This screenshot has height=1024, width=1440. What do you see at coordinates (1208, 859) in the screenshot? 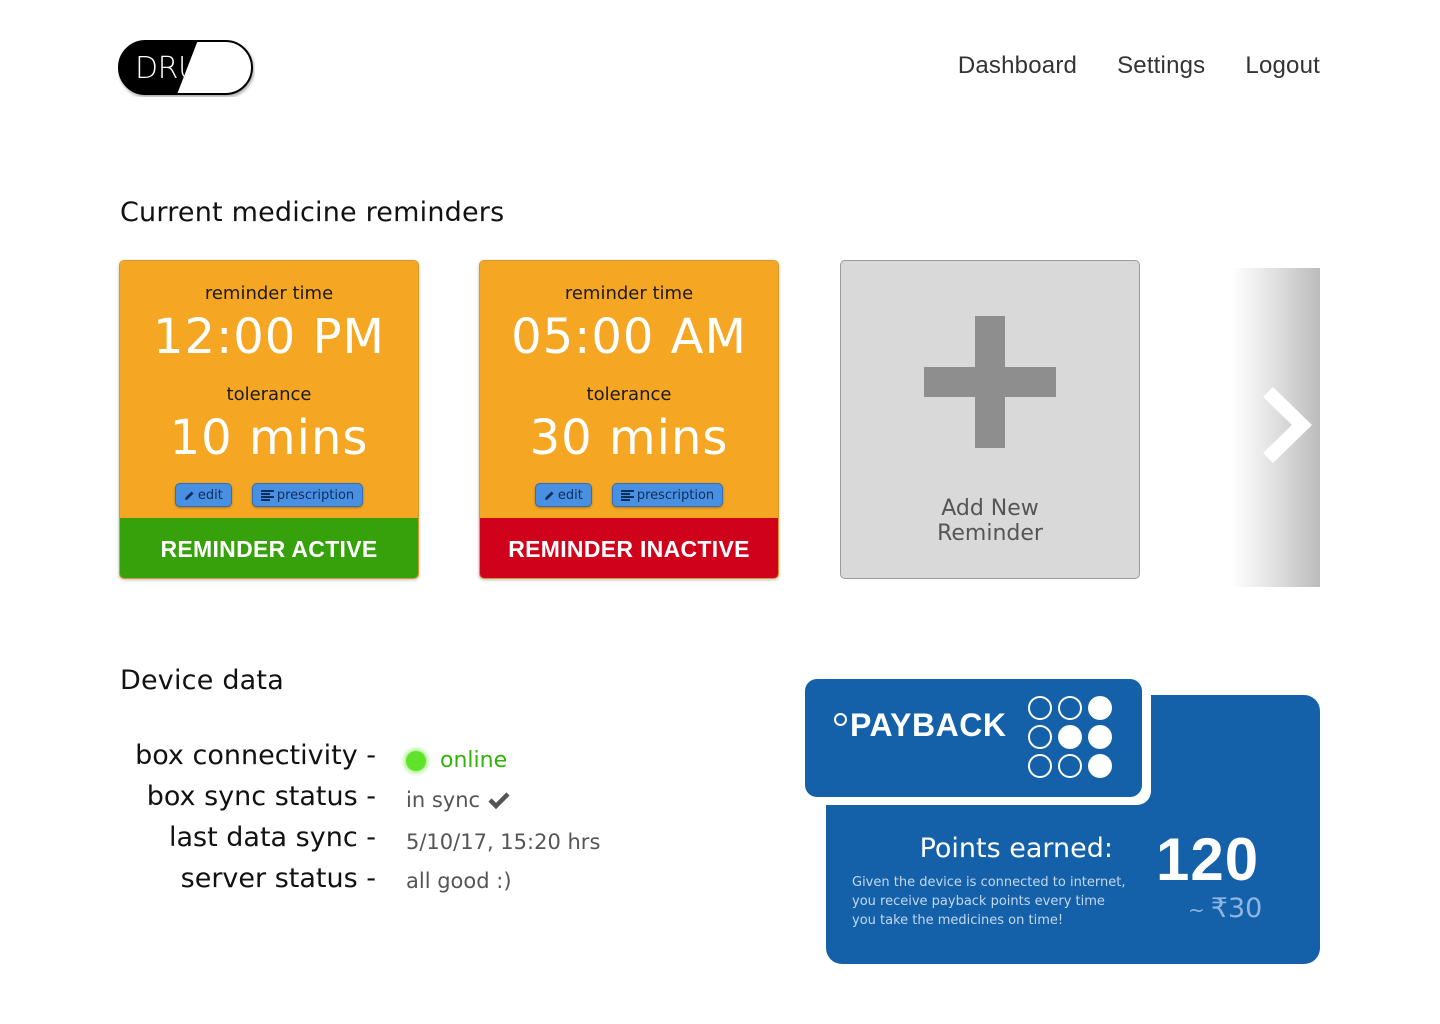
I see `points-value: 120` at bounding box center [1208, 859].